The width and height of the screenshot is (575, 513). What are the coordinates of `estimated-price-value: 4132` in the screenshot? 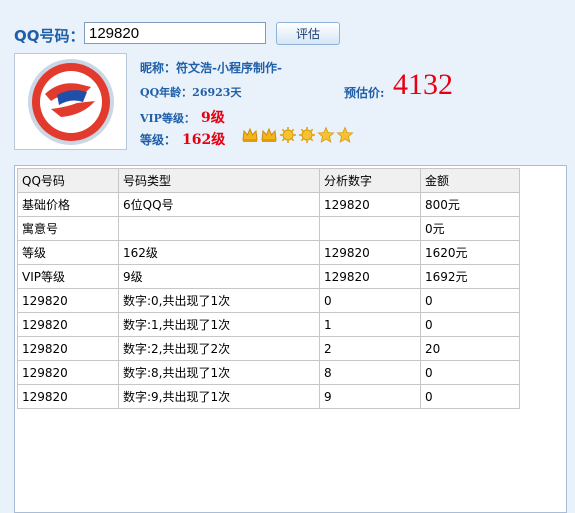 It's located at (423, 84).